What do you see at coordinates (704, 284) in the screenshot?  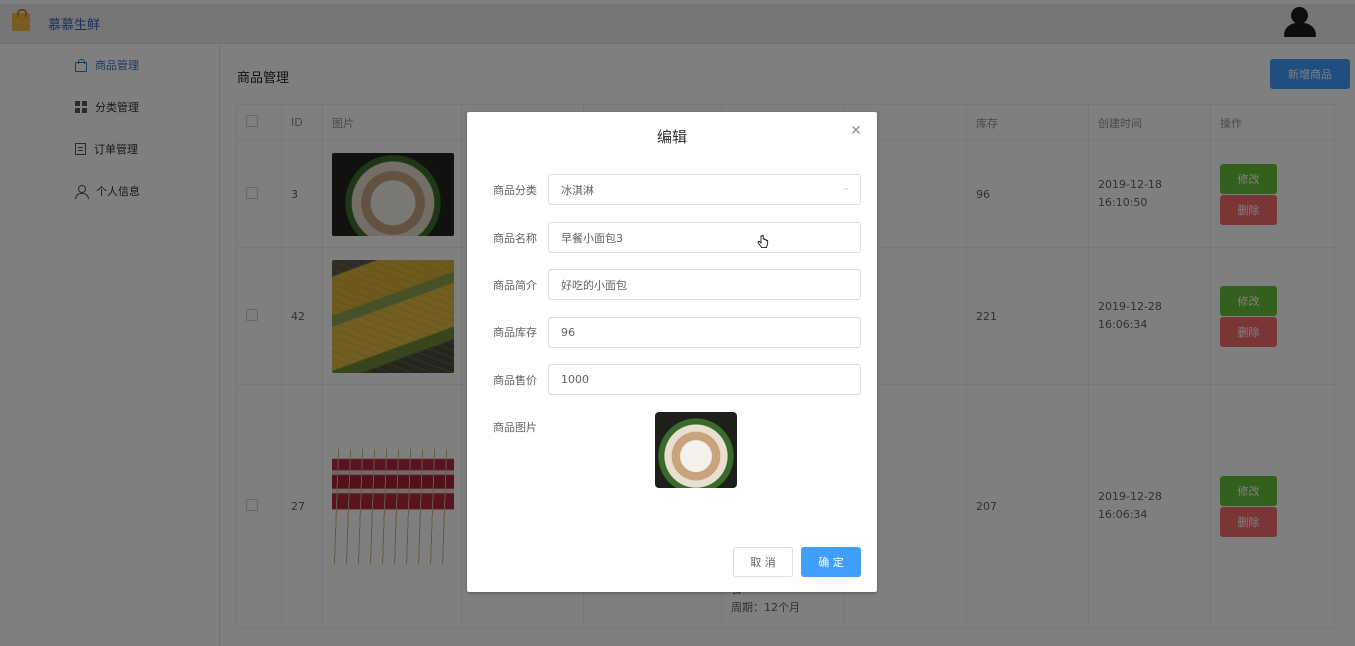 I see `intro-field: 好吃的小面包` at bounding box center [704, 284].